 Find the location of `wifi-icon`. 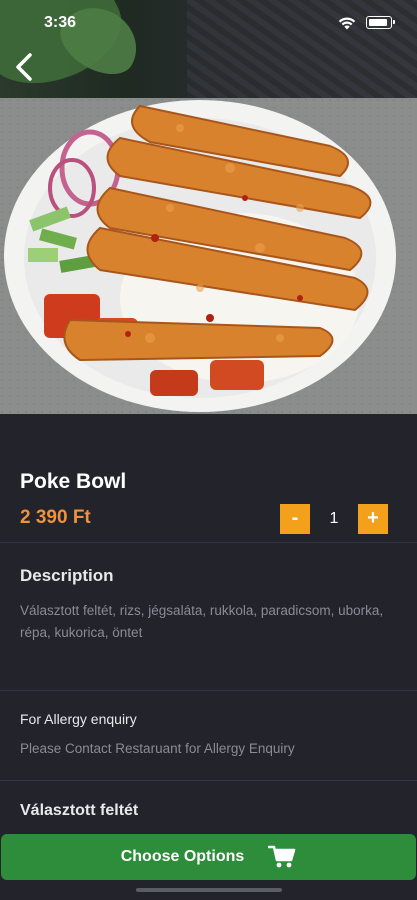

wifi-icon is located at coordinates (347, 23).